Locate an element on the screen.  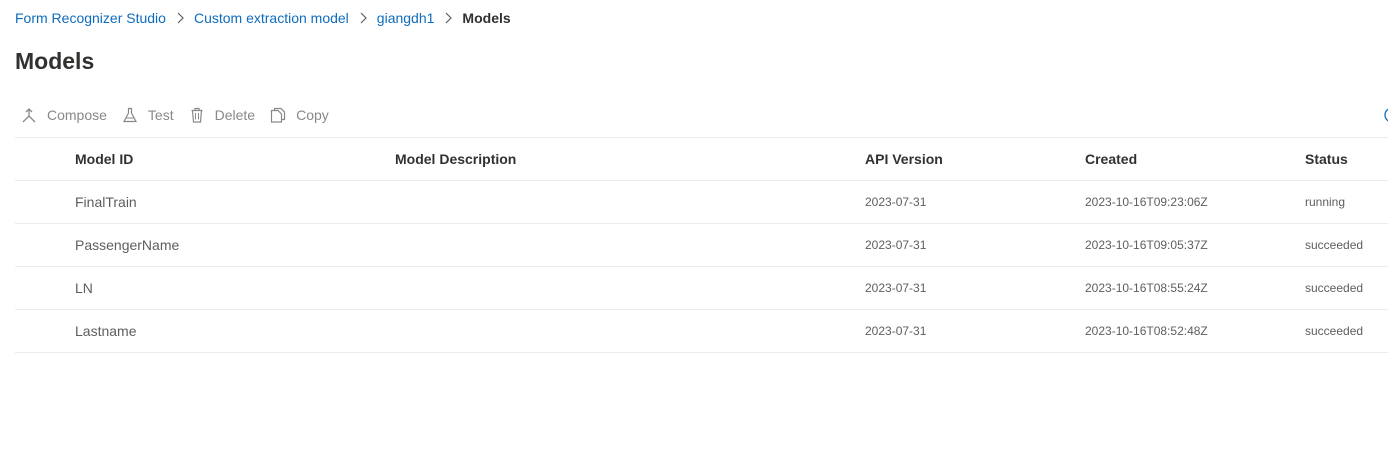
command-bar: Compose Test Delete Copy is located at coordinates (176, 115).